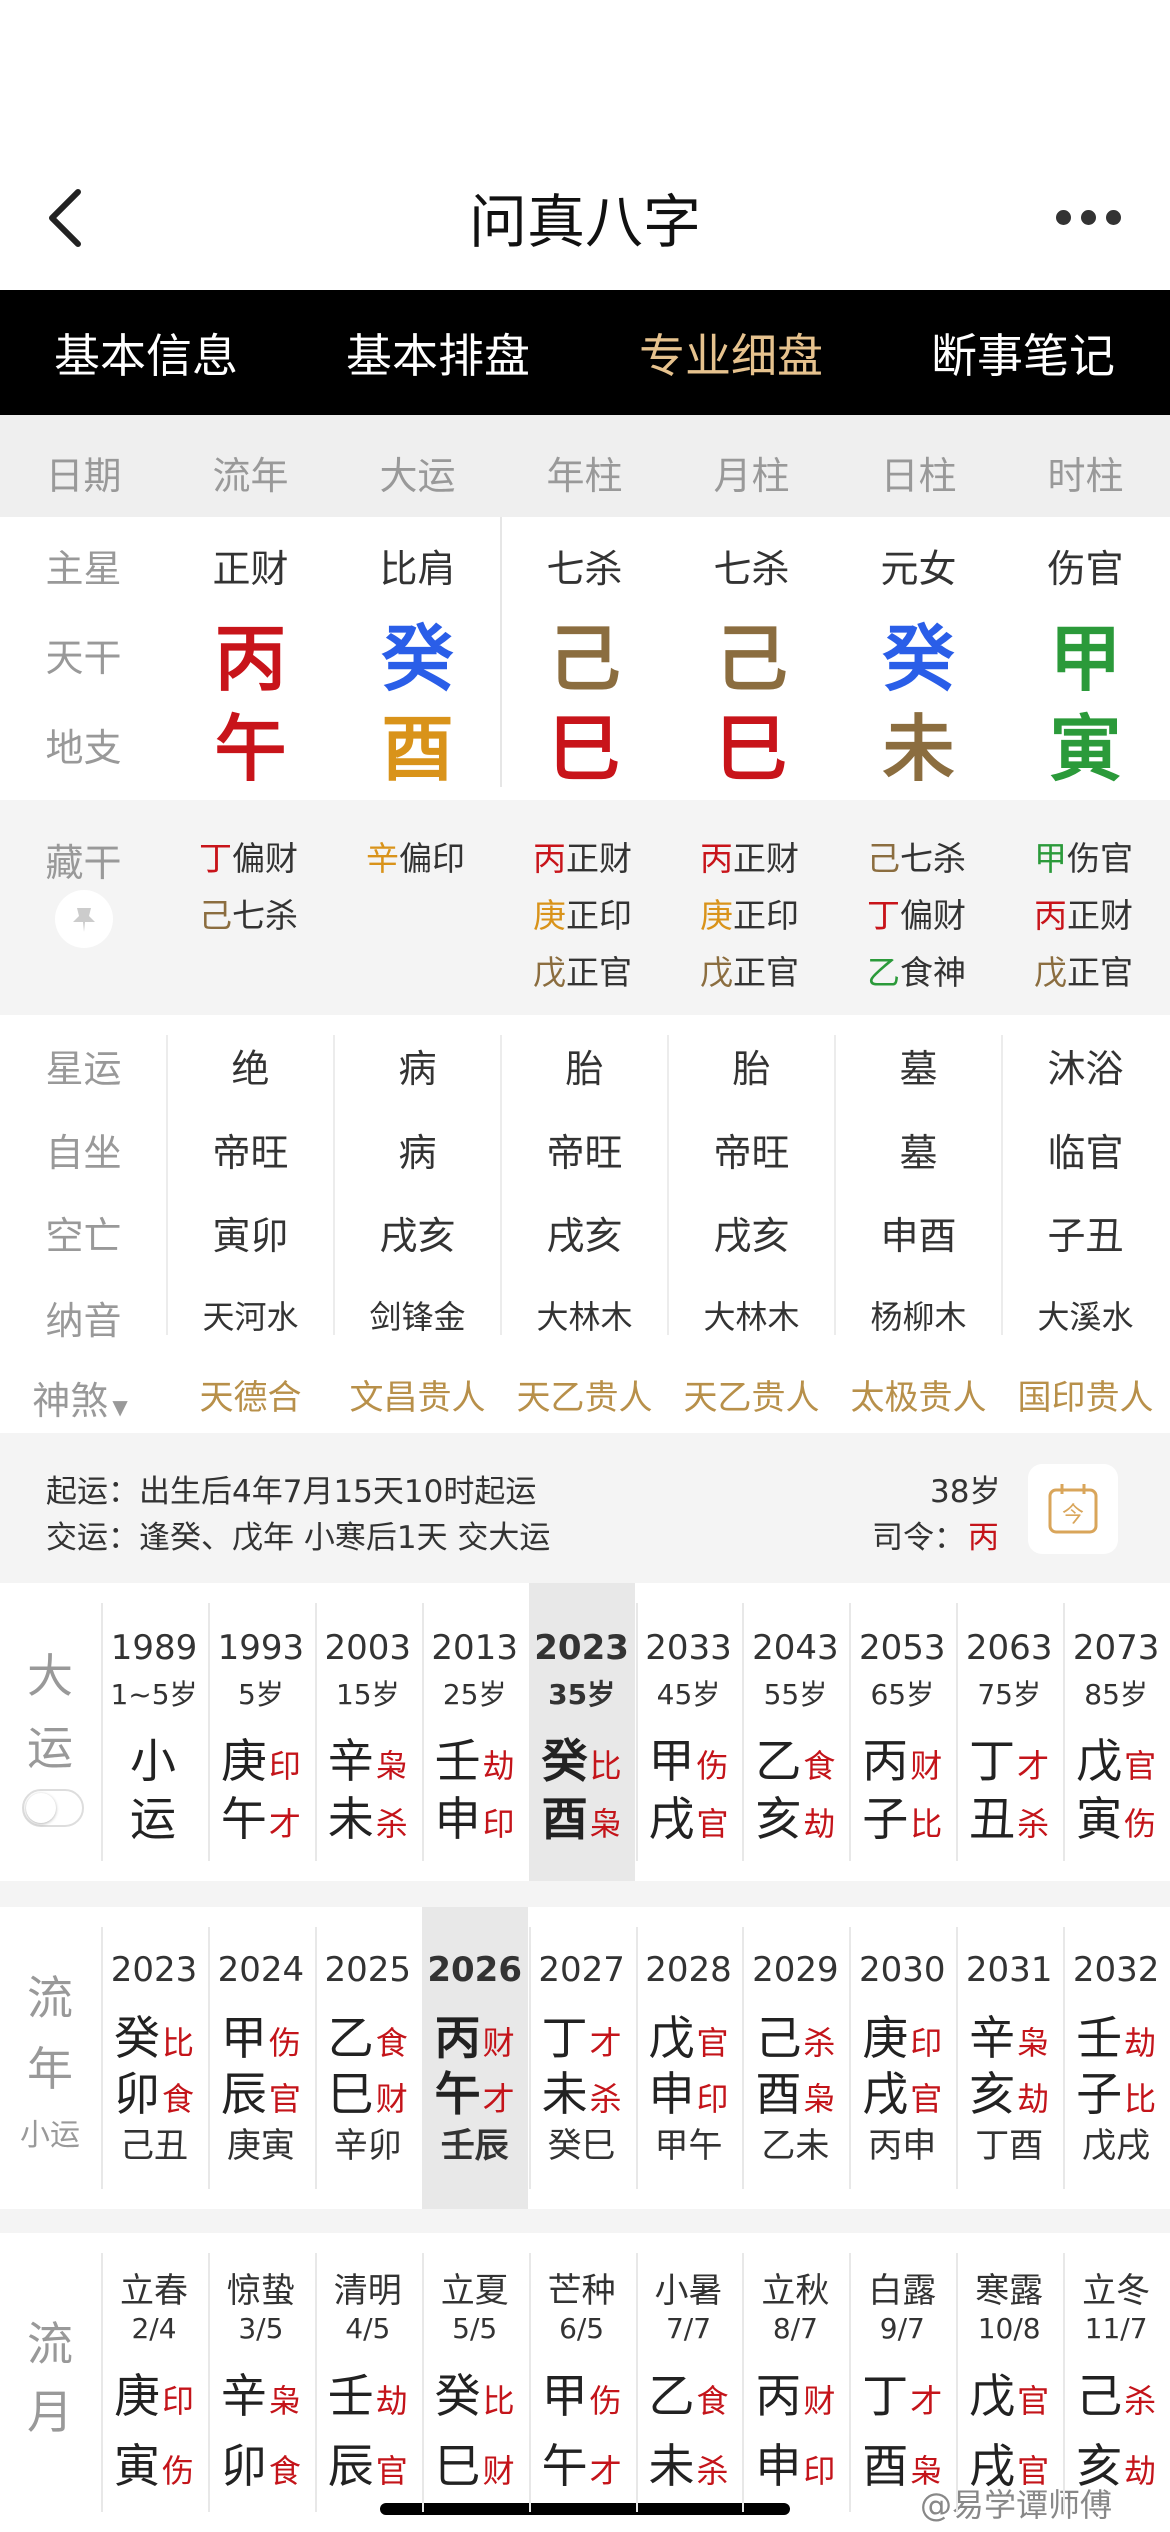 This screenshot has width=1170, height=2532. I want to click on tab-notes: 断事笔记, so click(1023, 353).